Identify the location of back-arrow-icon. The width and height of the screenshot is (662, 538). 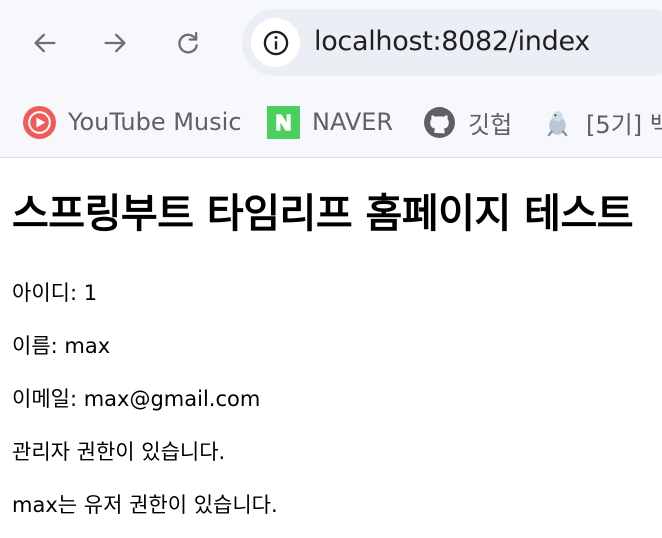
(45, 43).